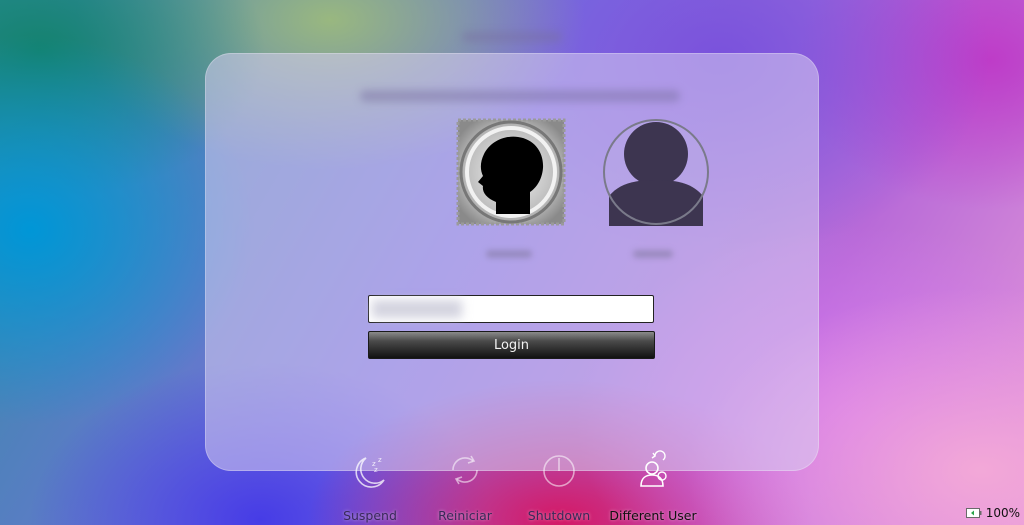  Describe the element at coordinates (370, 472) in the screenshot. I see `moon-sleep-icon: z z z` at that location.